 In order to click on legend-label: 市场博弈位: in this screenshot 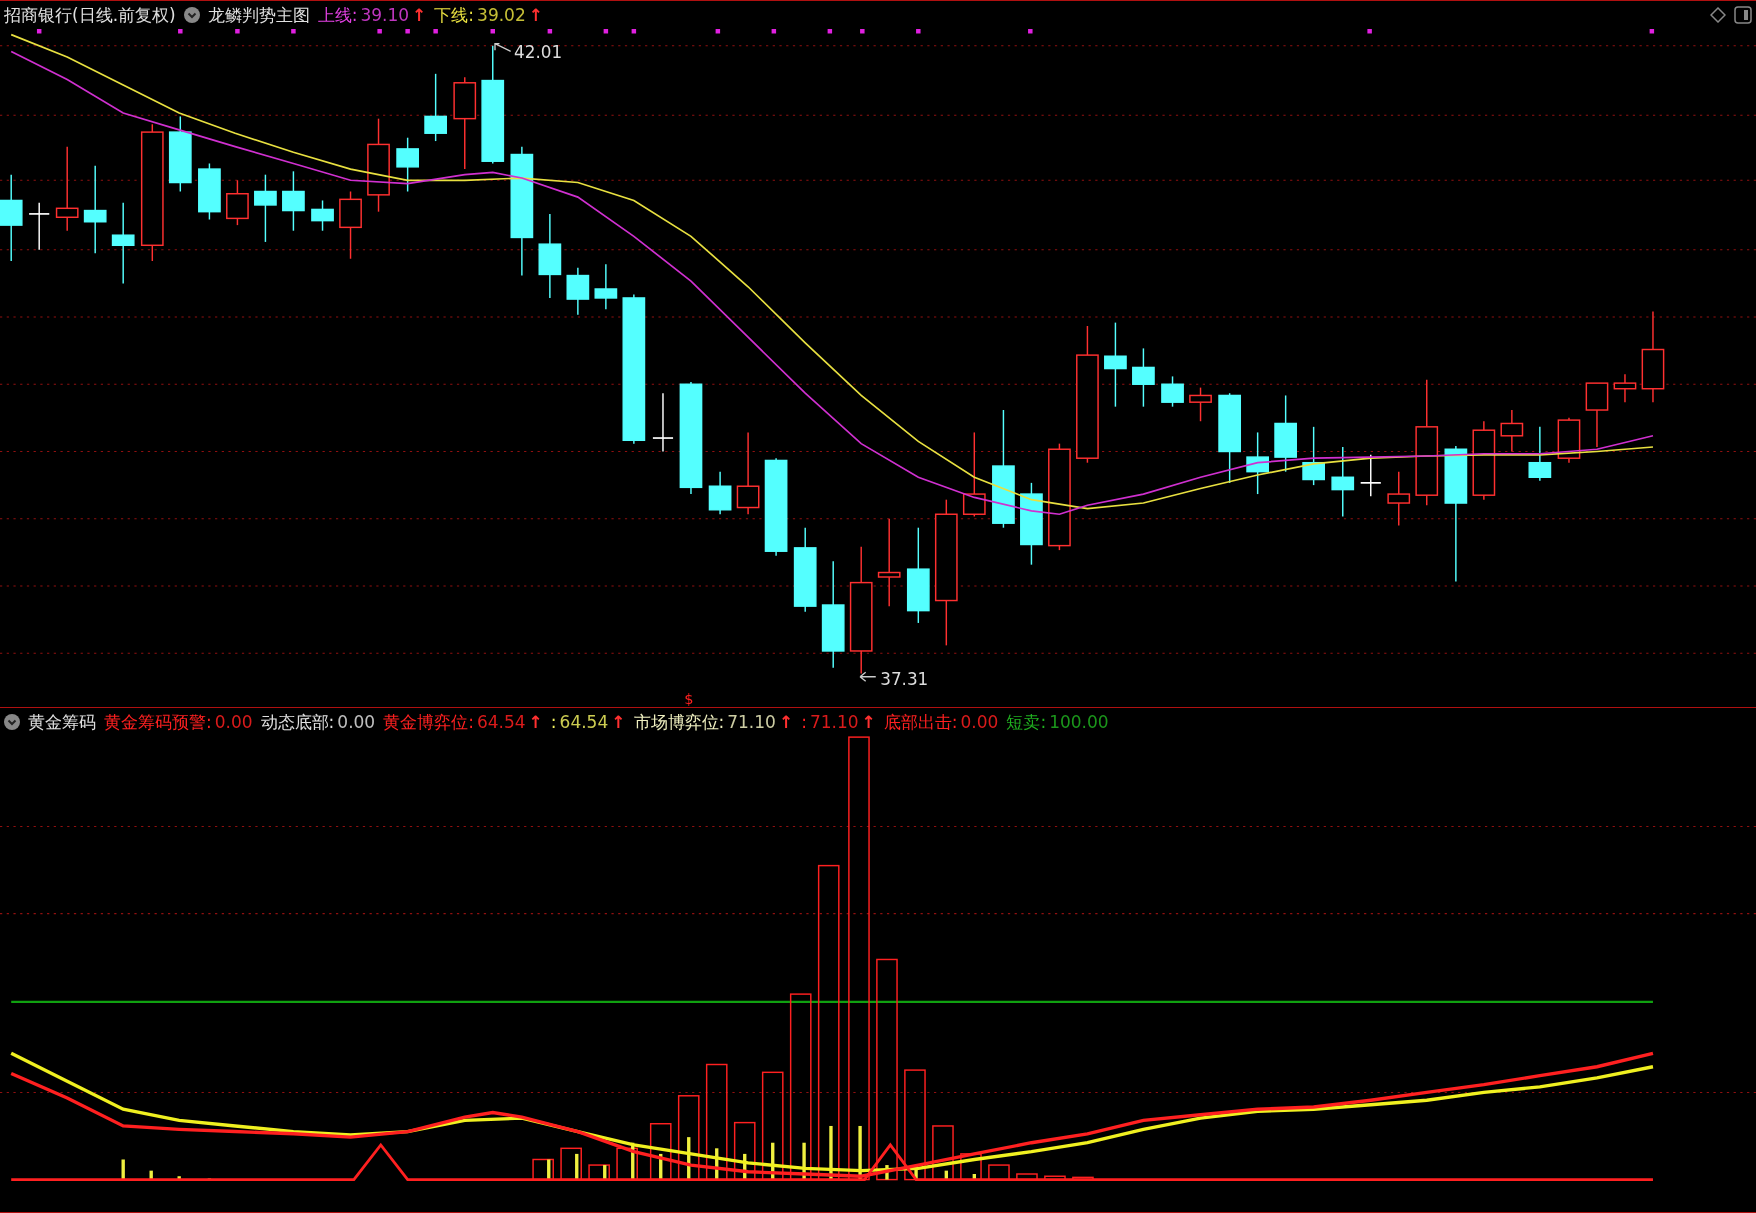, I will do `click(679, 722)`.